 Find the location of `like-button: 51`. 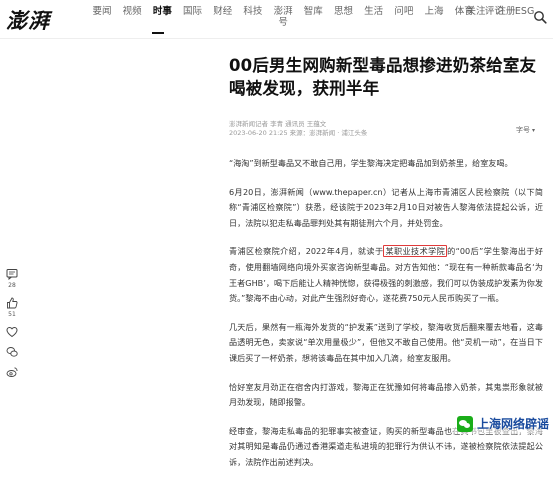

like-button: 51 is located at coordinates (12, 307).